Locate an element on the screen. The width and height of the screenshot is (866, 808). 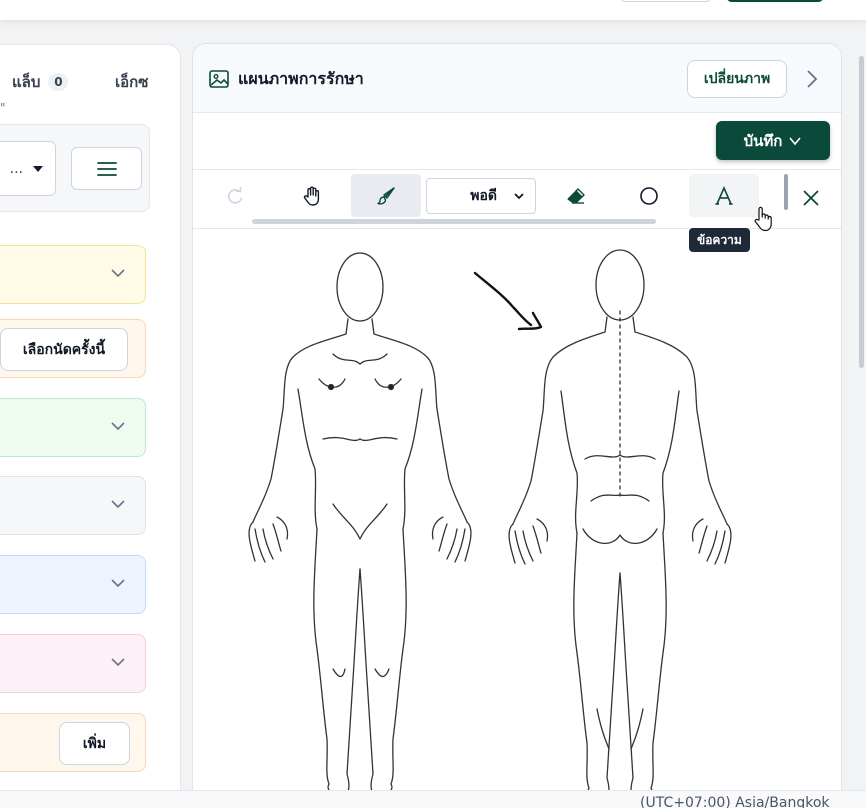
redo-icon is located at coordinates (235, 195).